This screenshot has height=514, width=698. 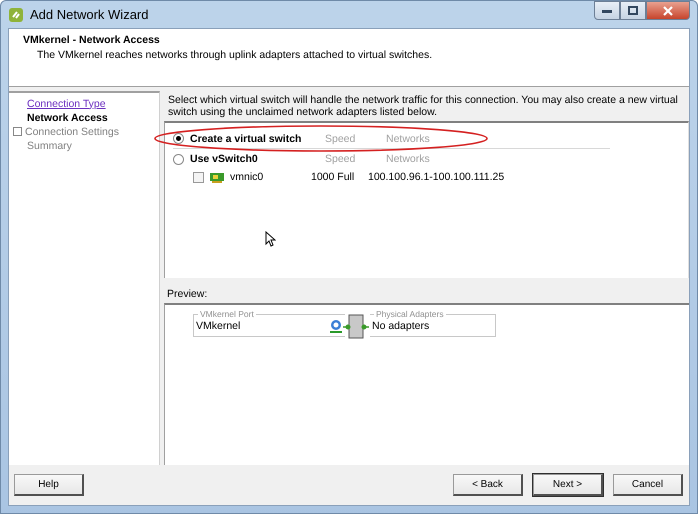 What do you see at coordinates (90, 14) in the screenshot?
I see `window-title: Add Network Wizard` at bounding box center [90, 14].